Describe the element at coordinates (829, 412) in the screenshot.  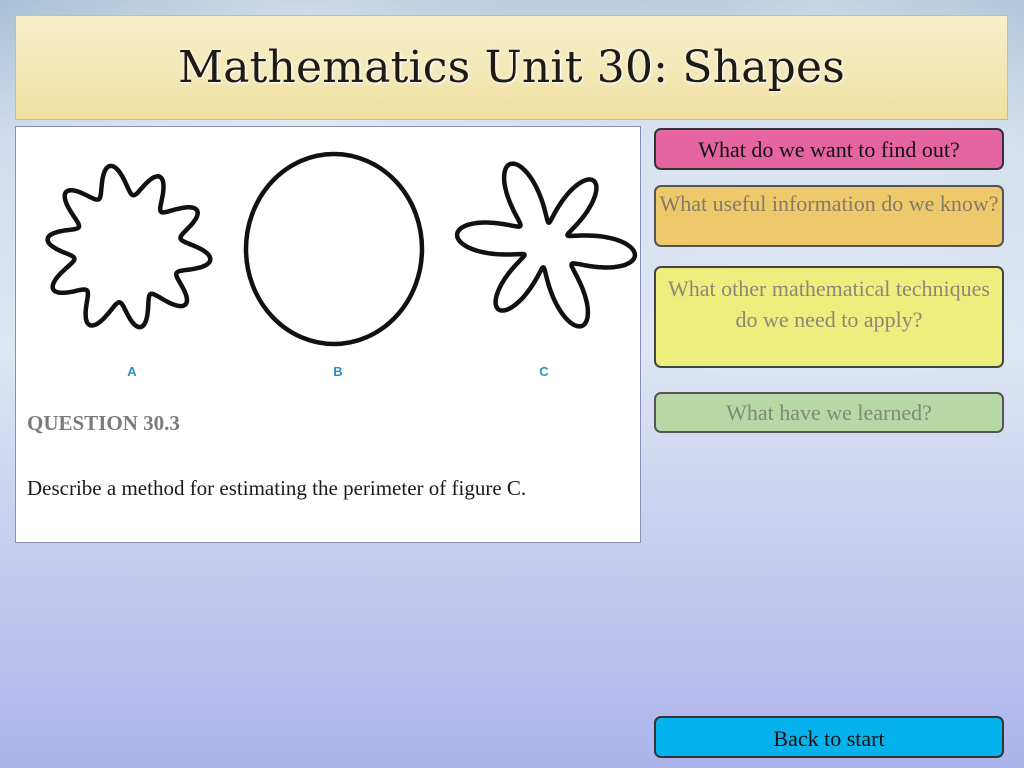
I see `learned-button: What have we learned?` at that location.